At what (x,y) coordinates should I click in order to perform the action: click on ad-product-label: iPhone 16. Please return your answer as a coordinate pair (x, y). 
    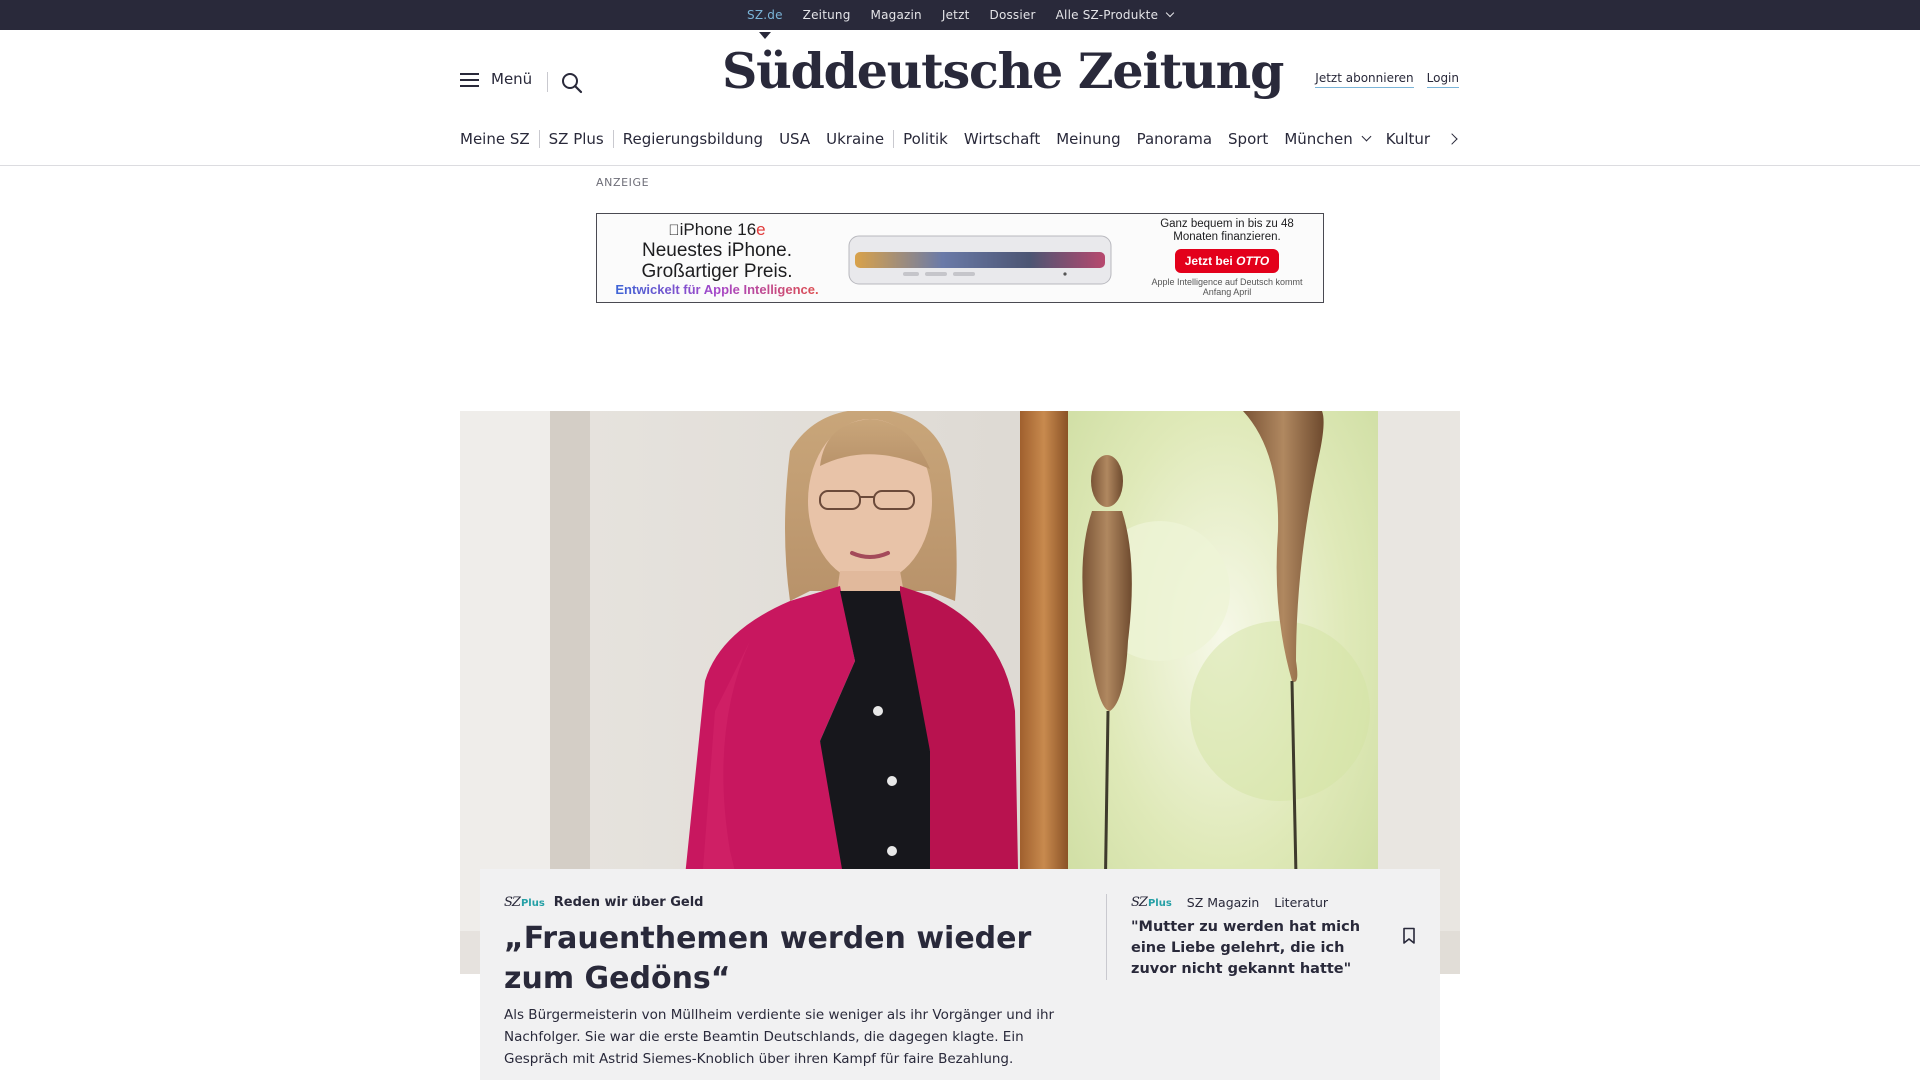
    Looking at the image, I should click on (715, 229).